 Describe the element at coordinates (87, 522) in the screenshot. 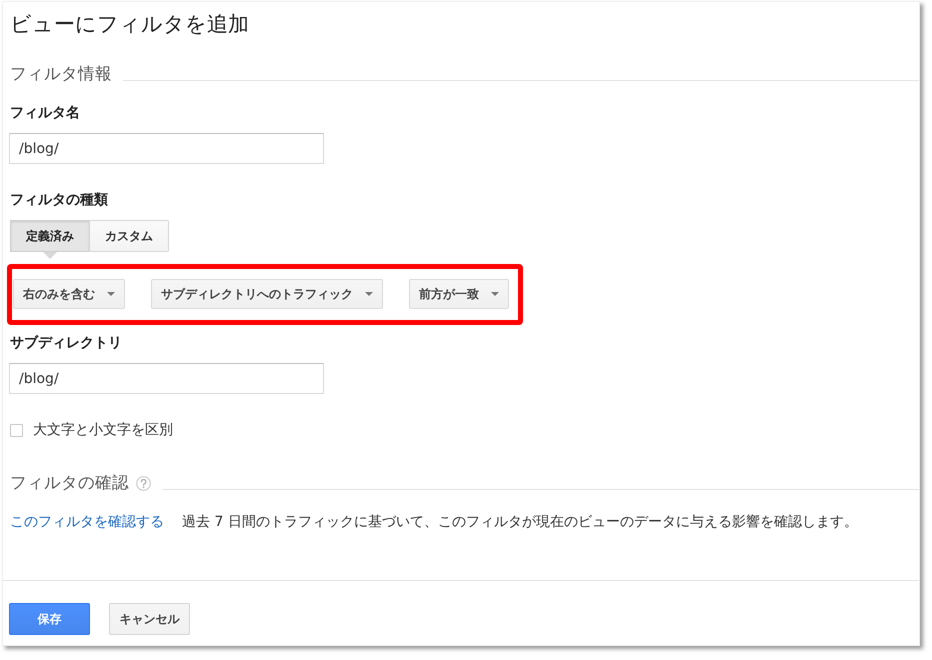

I see `verify-link: このフィルタを確認する` at that location.